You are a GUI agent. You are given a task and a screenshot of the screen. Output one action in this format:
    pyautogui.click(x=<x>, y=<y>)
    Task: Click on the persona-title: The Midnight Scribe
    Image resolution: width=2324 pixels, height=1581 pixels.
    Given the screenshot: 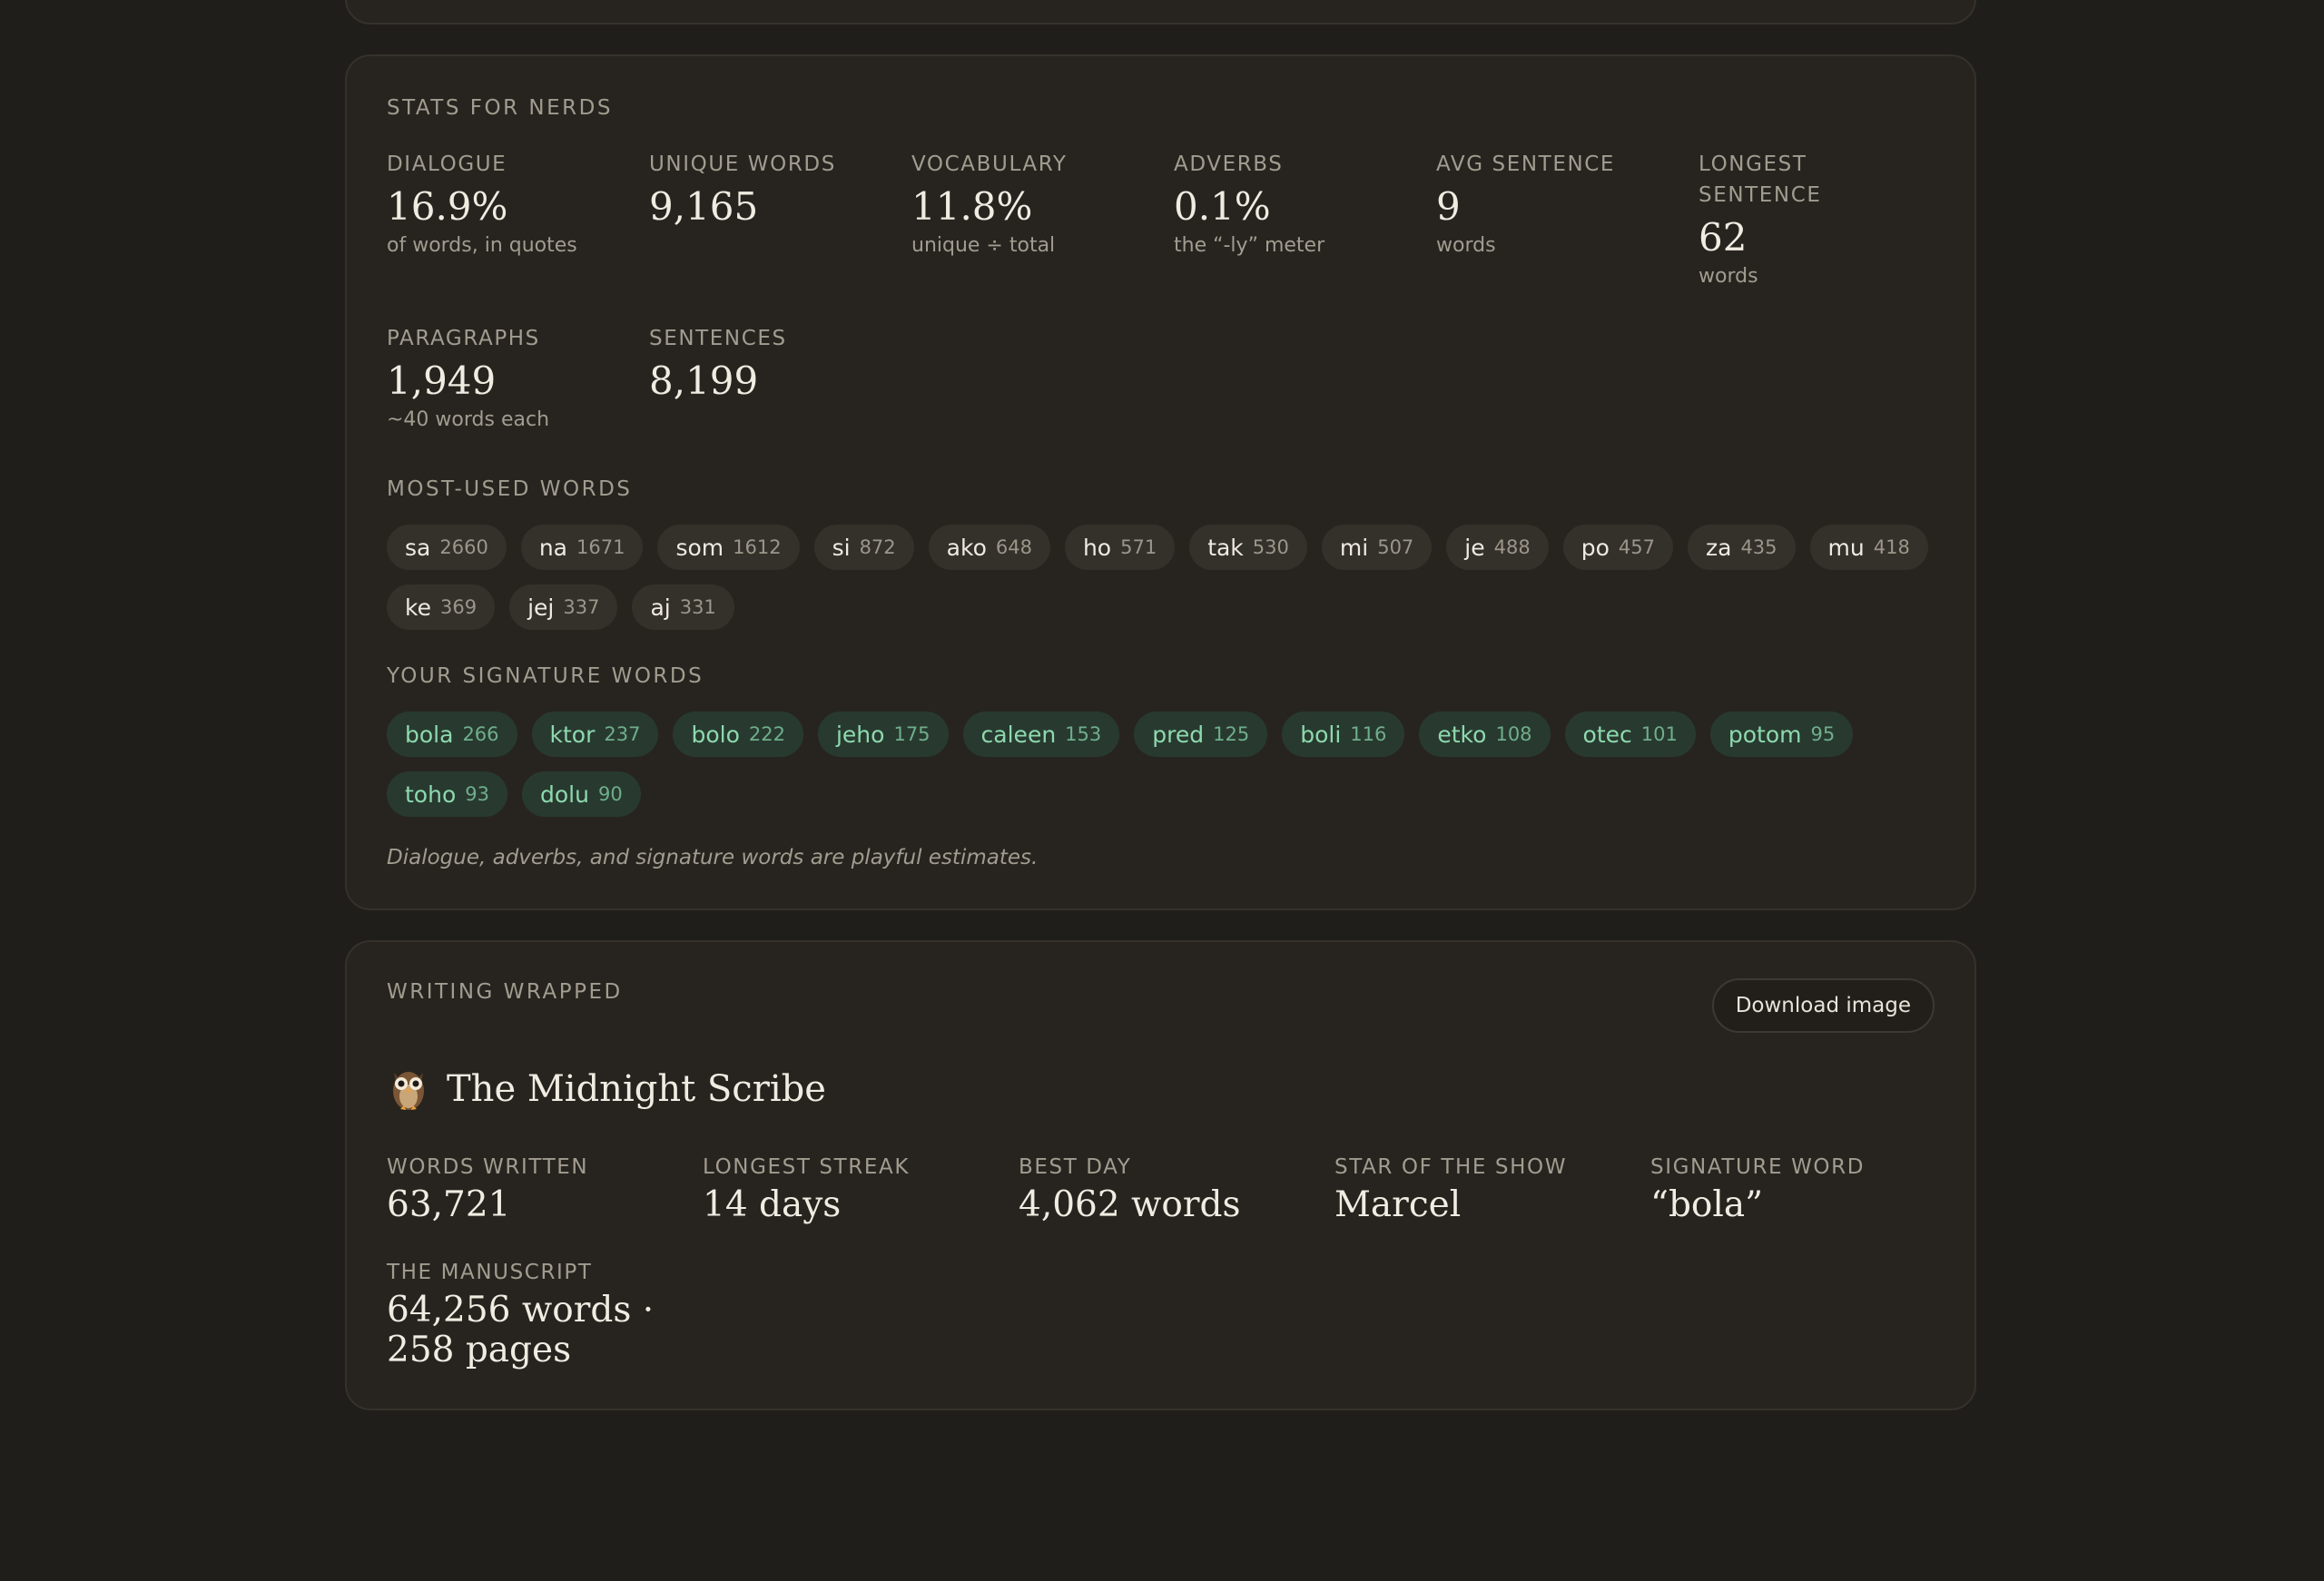 What is the action you would take?
    pyautogui.click(x=636, y=1089)
    